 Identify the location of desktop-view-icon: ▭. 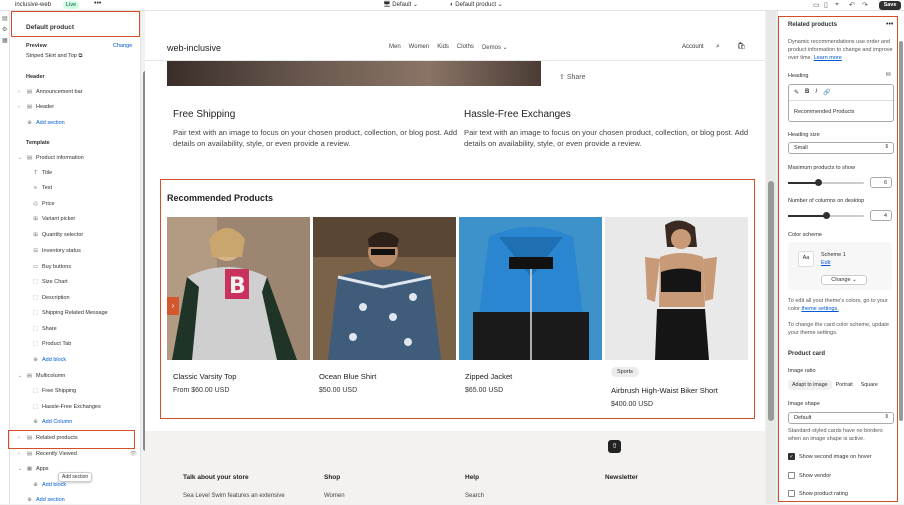
(816, 5).